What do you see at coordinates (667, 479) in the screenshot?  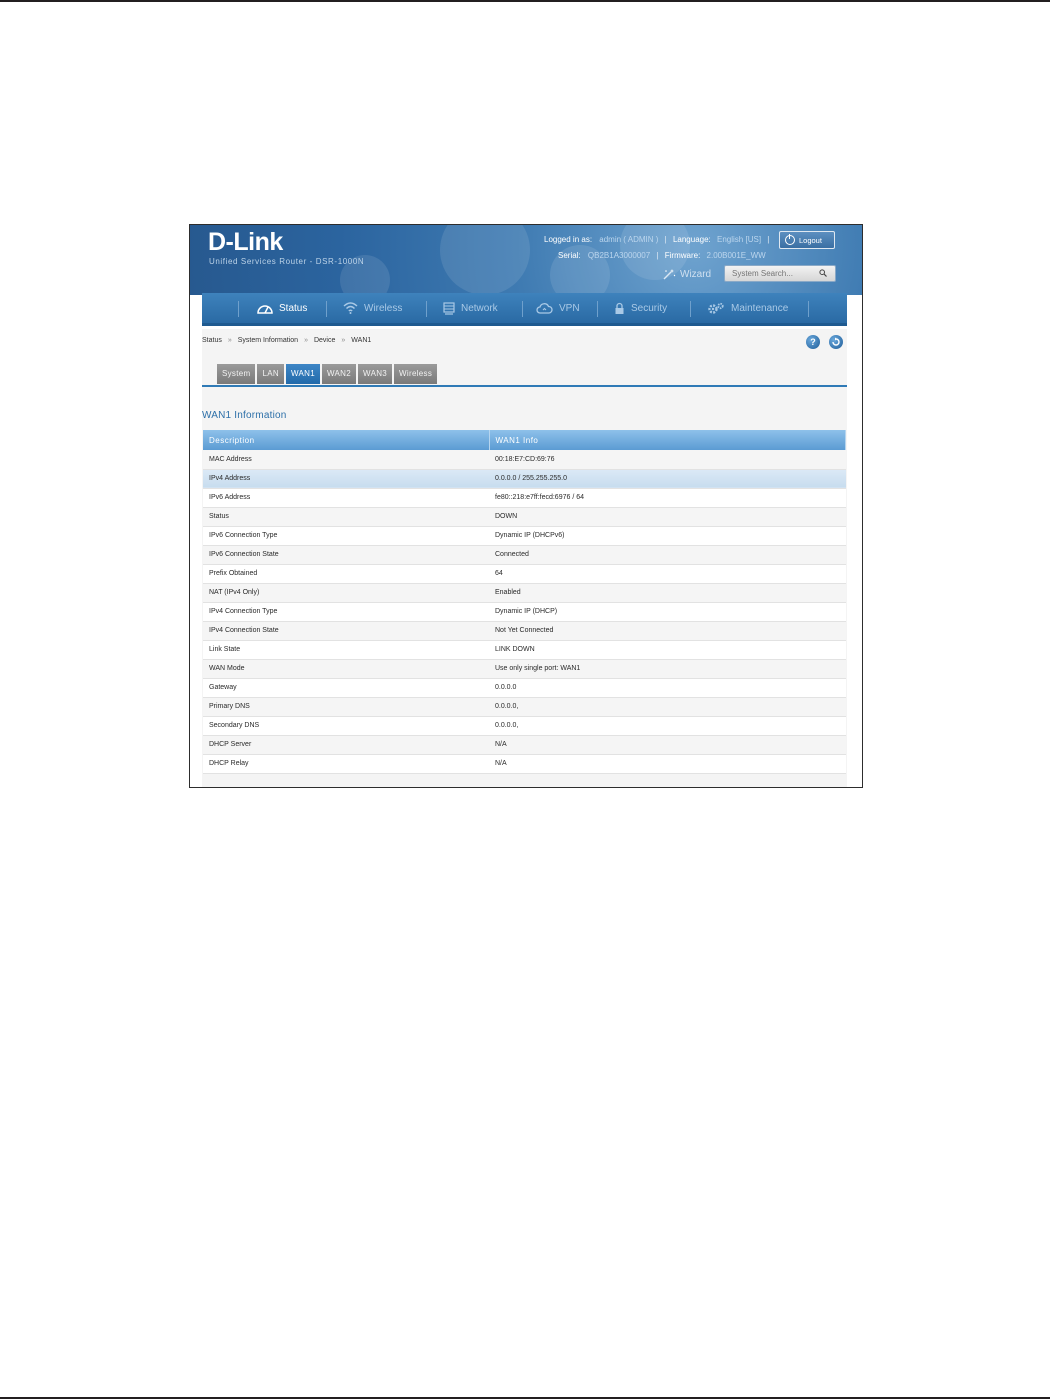 I see `row-value: 0.0.0.0 / 255.255.255.0` at bounding box center [667, 479].